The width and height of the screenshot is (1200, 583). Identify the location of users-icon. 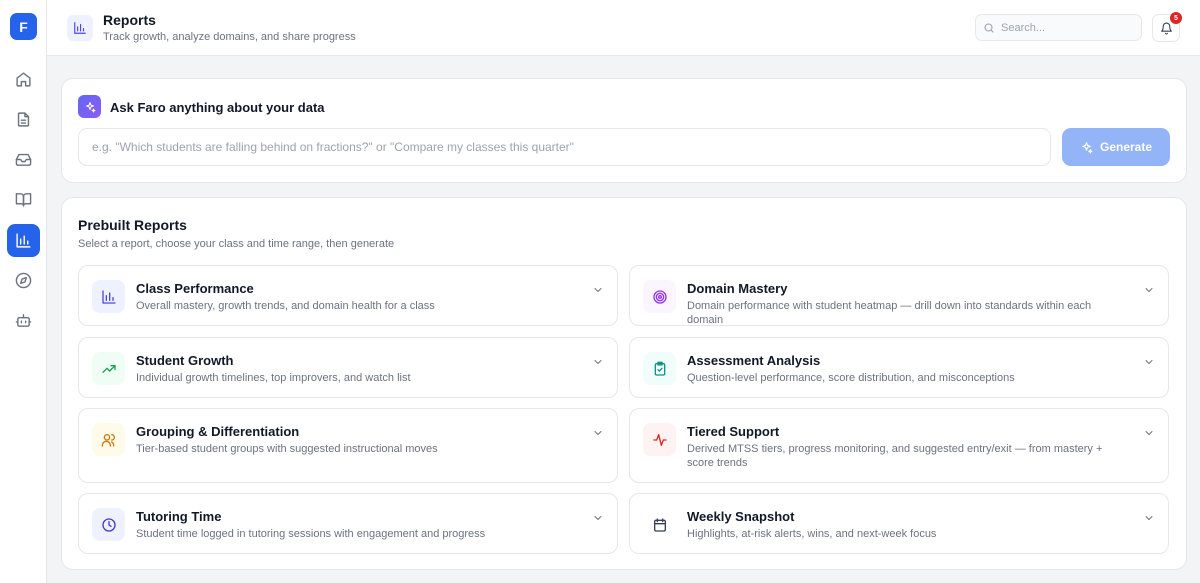
(108, 439).